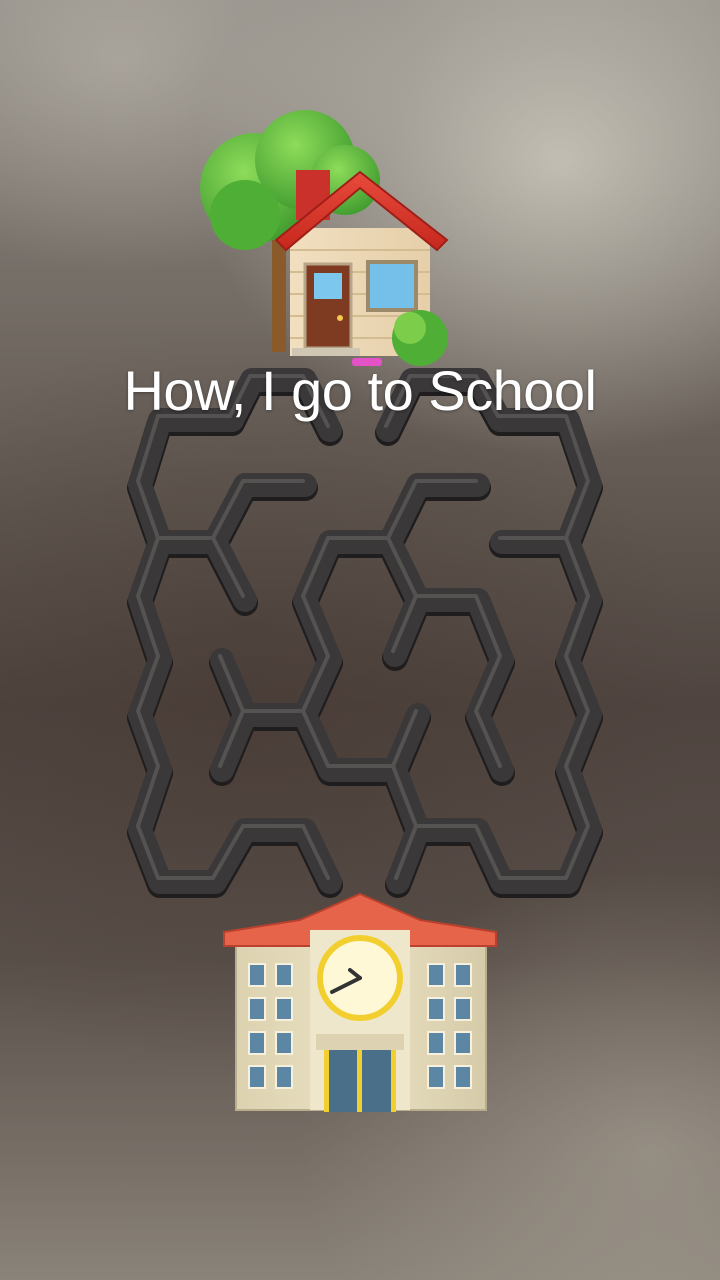  I want to click on house-with-tree-icon, so click(324, 238).